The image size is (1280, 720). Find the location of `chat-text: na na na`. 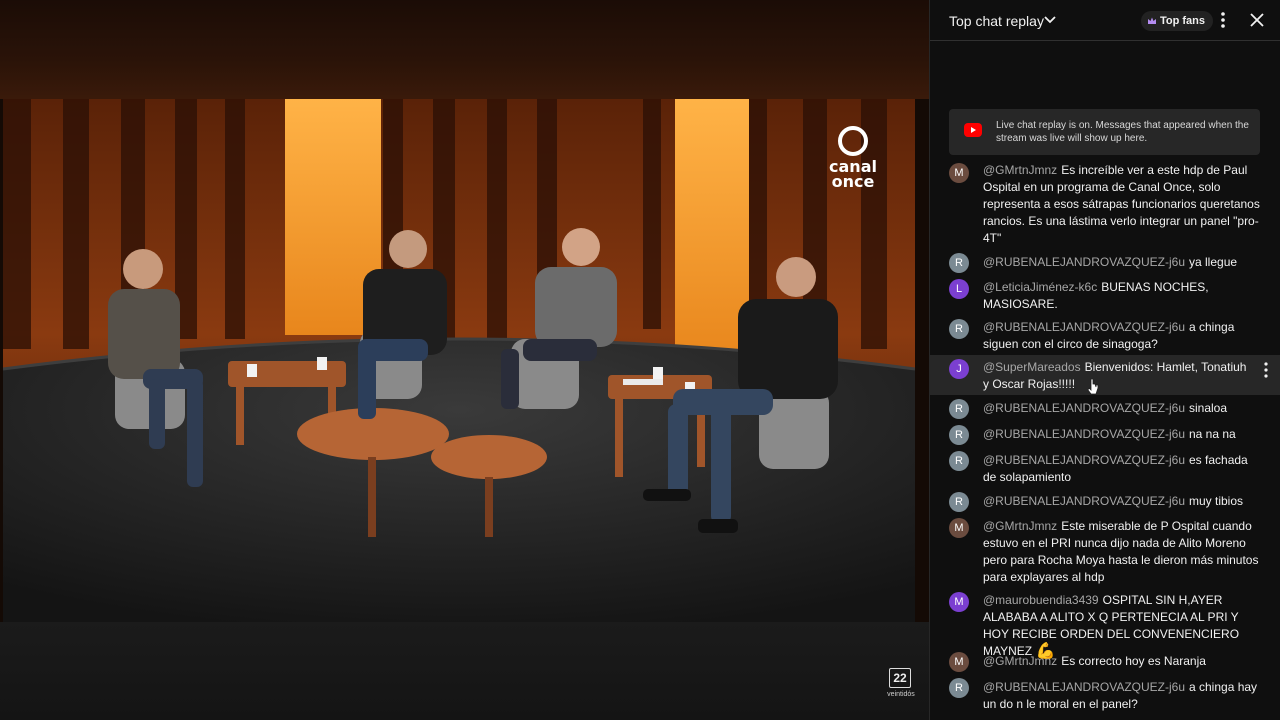

chat-text: na na na is located at coordinates (1212, 434).